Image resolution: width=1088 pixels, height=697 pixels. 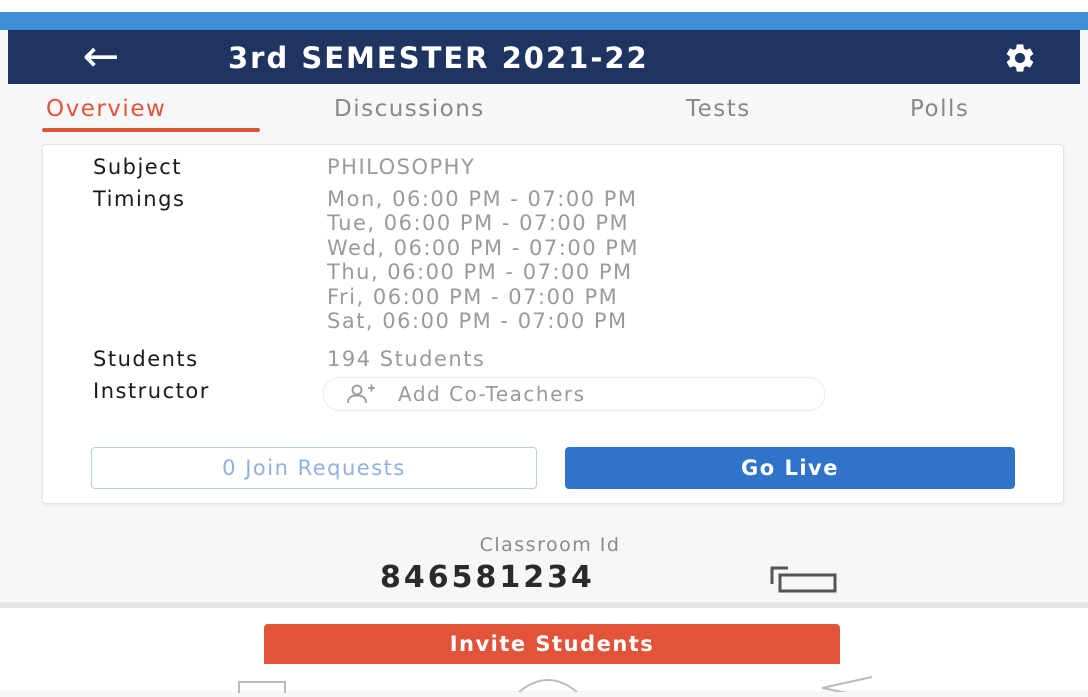 What do you see at coordinates (473, 296) in the screenshot?
I see `timing-item: Fri, 06:00 PM - 07:00 PM` at bounding box center [473, 296].